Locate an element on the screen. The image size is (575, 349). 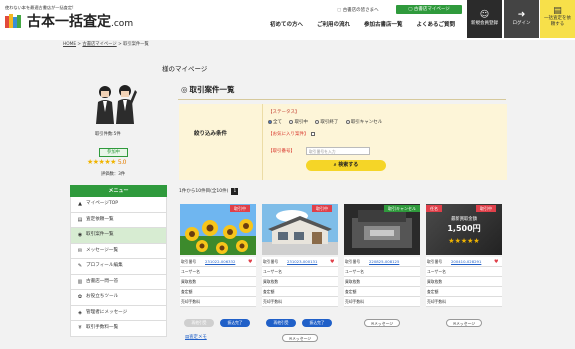
login-button: ➜ ログイン is located at coordinates (521, 19).